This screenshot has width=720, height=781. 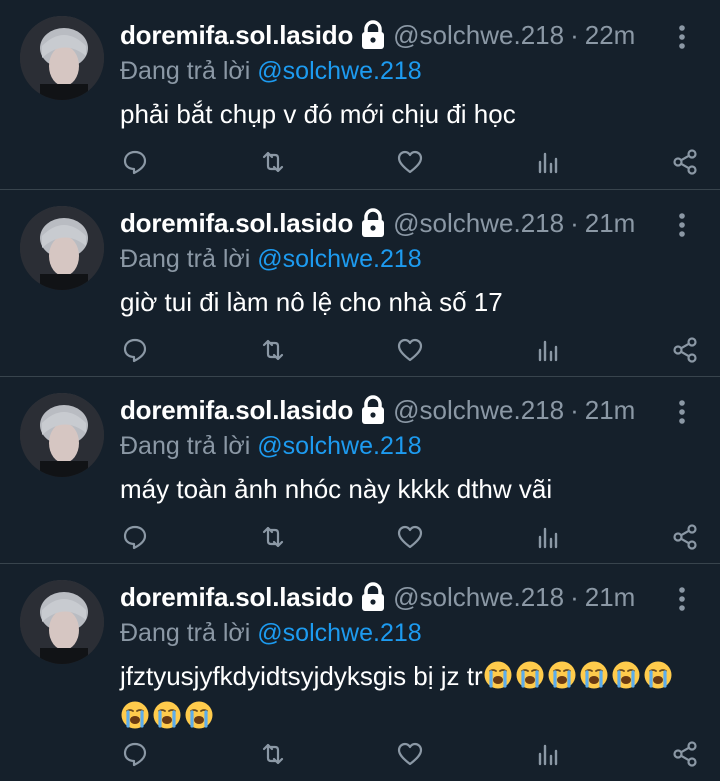 I want to click on tweet-header: doremifa.sol.lasido @solchwe.218 · 22m, so click(x=410, y=35).